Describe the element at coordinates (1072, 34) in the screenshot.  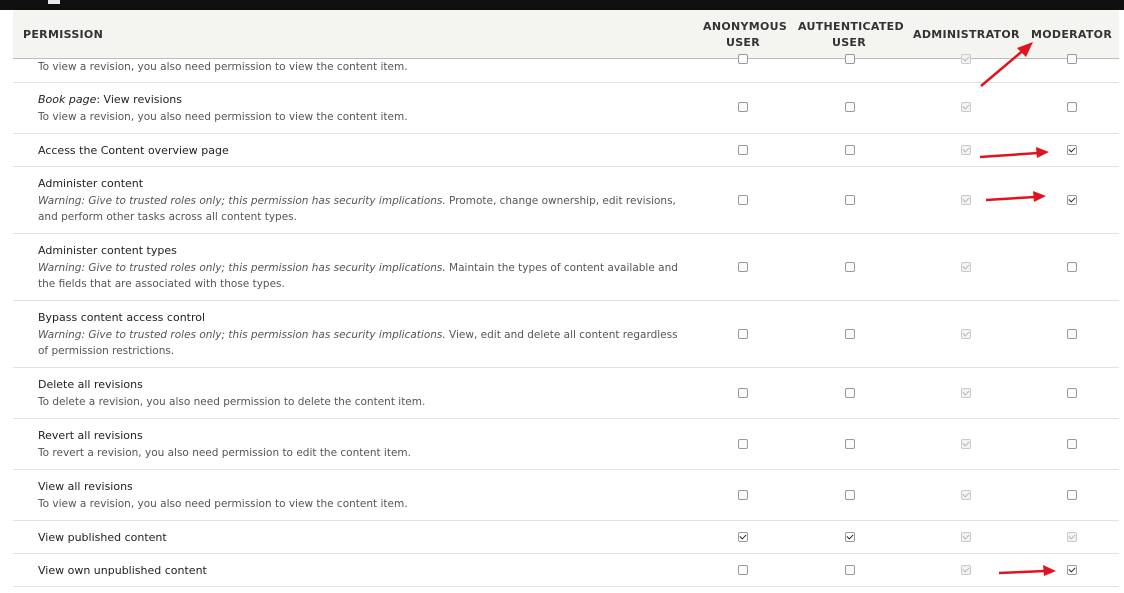
I see `column-header-moderator: MODERATOR` at that location.